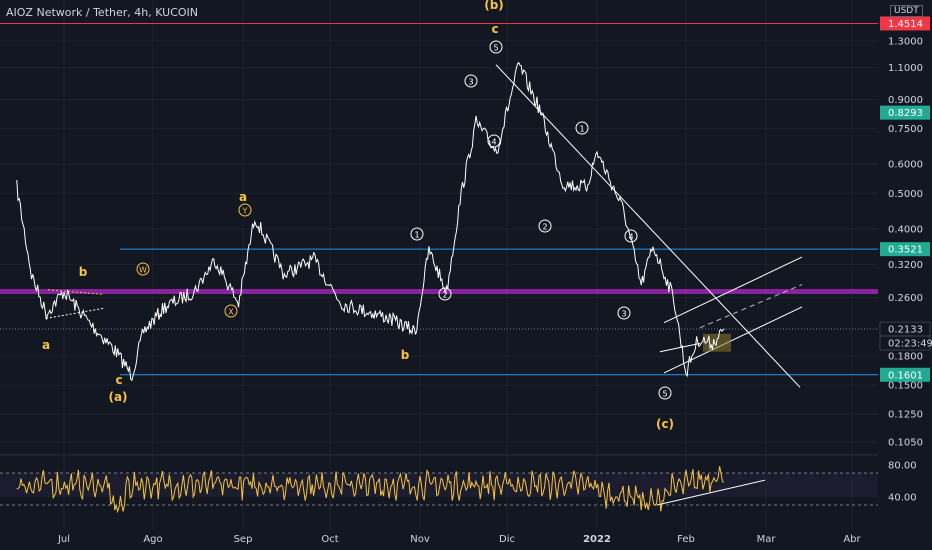  Describe the element at coordinates (245, 211) in the screenshot. I see `wave-label: Y` at that location.